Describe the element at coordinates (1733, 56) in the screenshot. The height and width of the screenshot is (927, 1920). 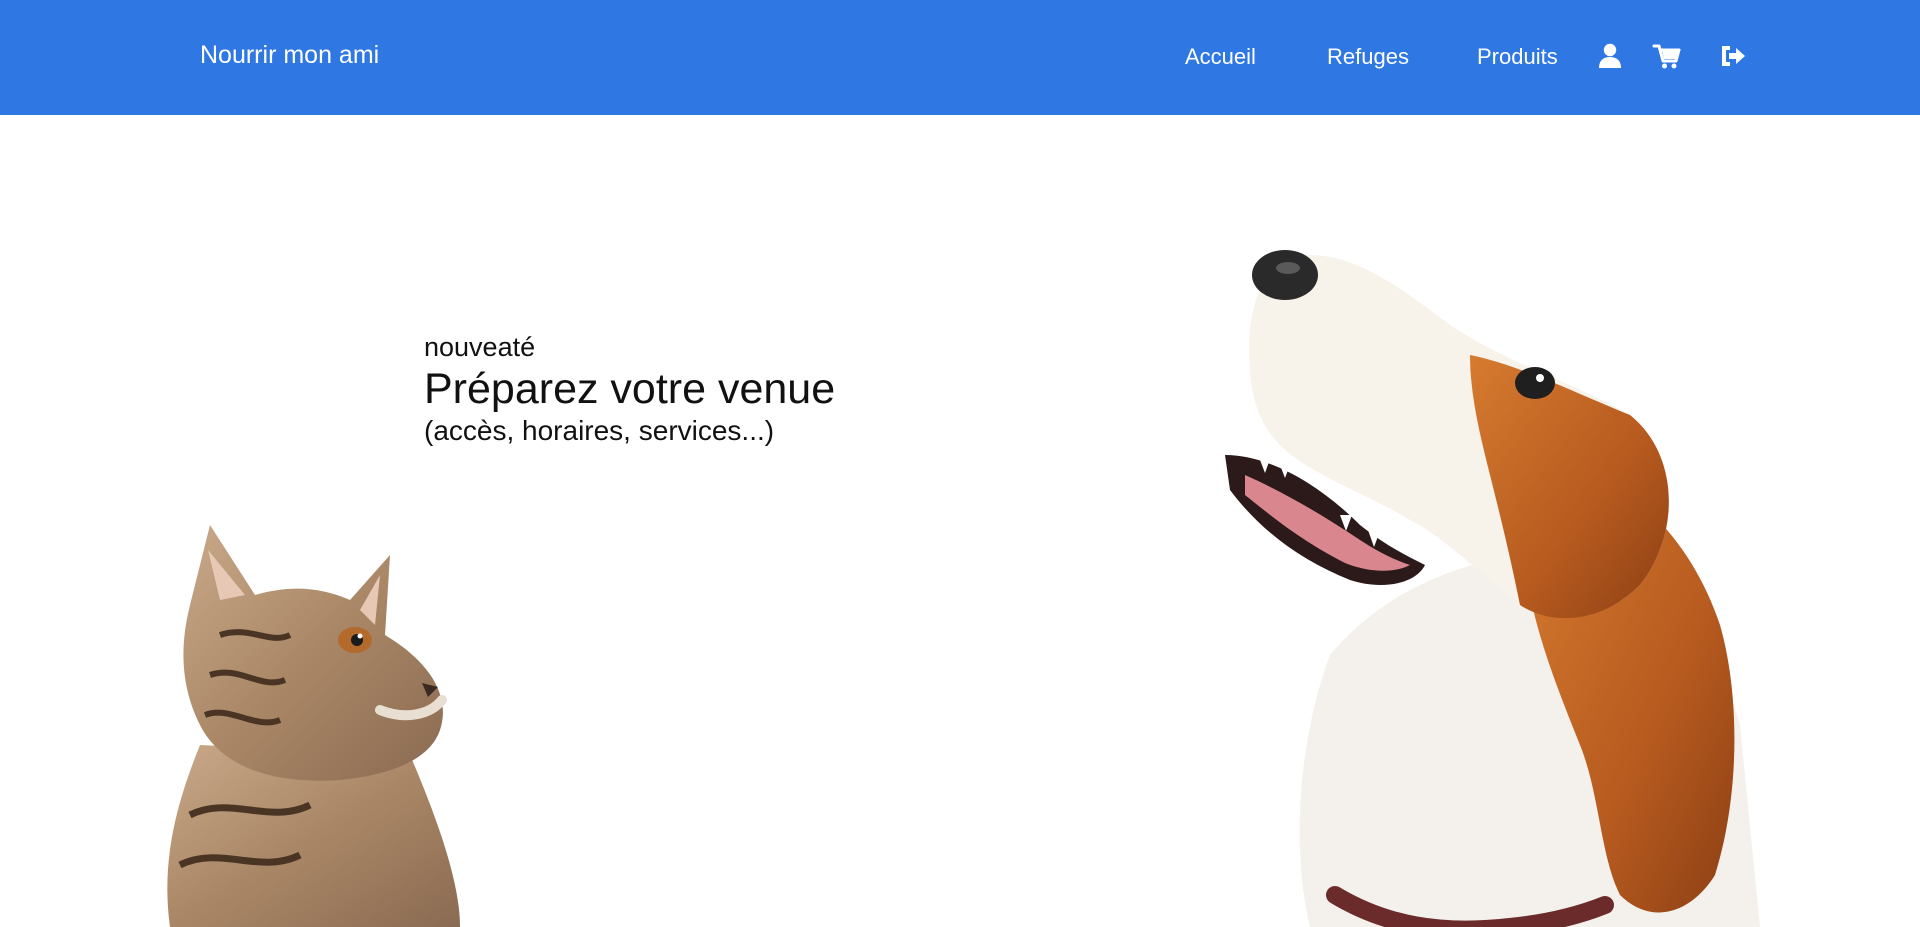
I see `sign-out-icon` at that location.